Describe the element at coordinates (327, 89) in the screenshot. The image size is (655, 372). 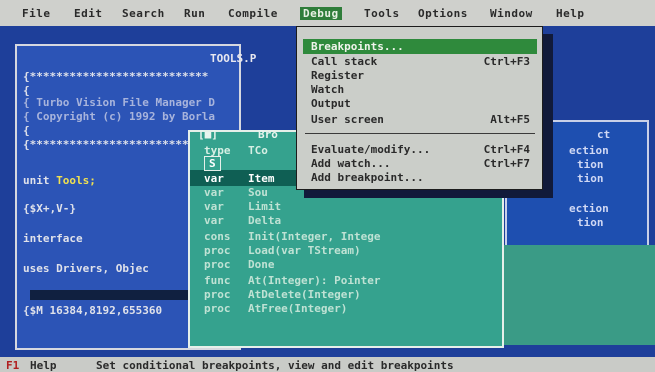
I see `menu-item-watch: Watch` at that location.